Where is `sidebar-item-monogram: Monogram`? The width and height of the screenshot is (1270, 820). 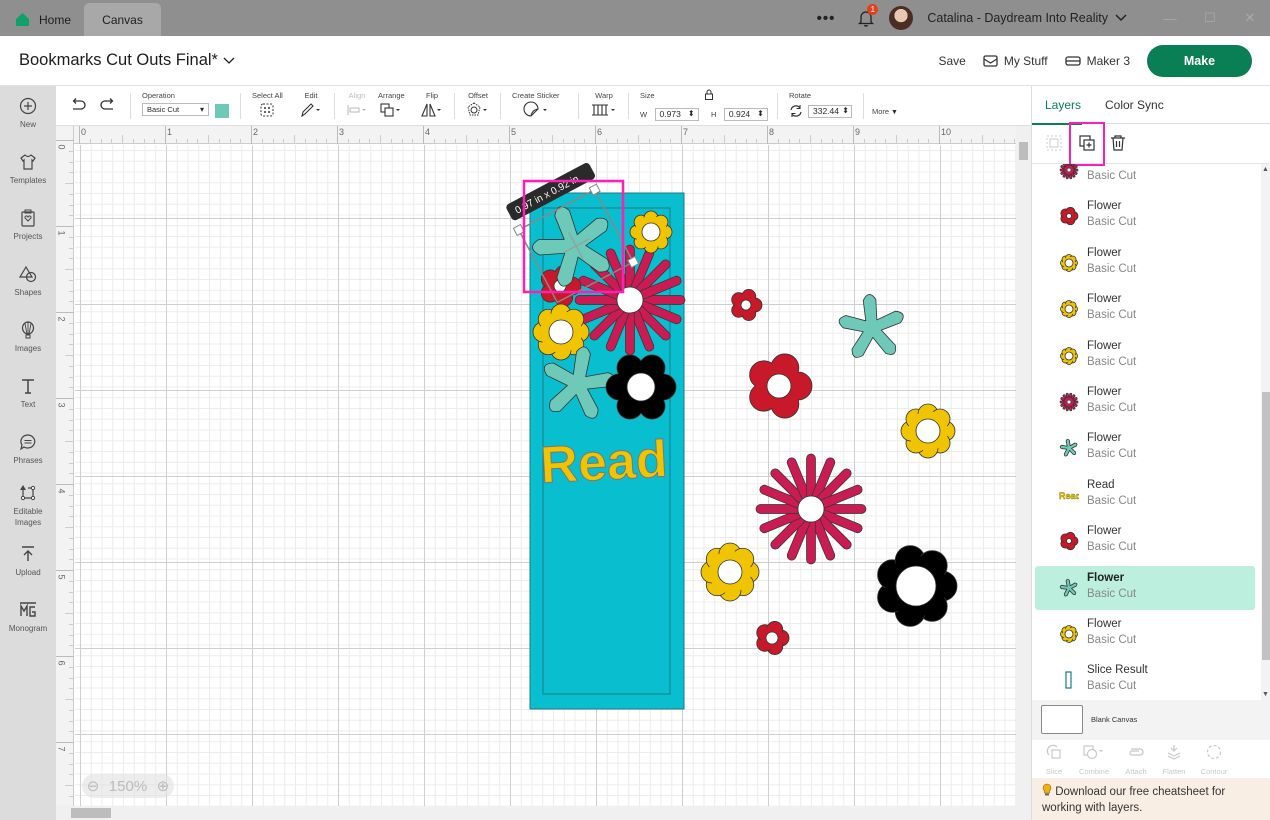
sidebar-item-monogram: Monogram is located at coordinates (28, 616).